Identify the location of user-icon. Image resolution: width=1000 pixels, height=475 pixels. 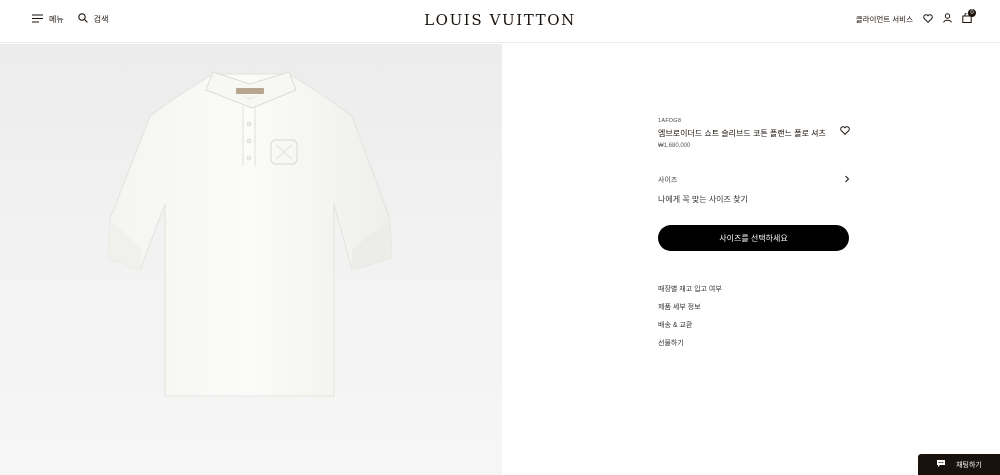
(947, 19).